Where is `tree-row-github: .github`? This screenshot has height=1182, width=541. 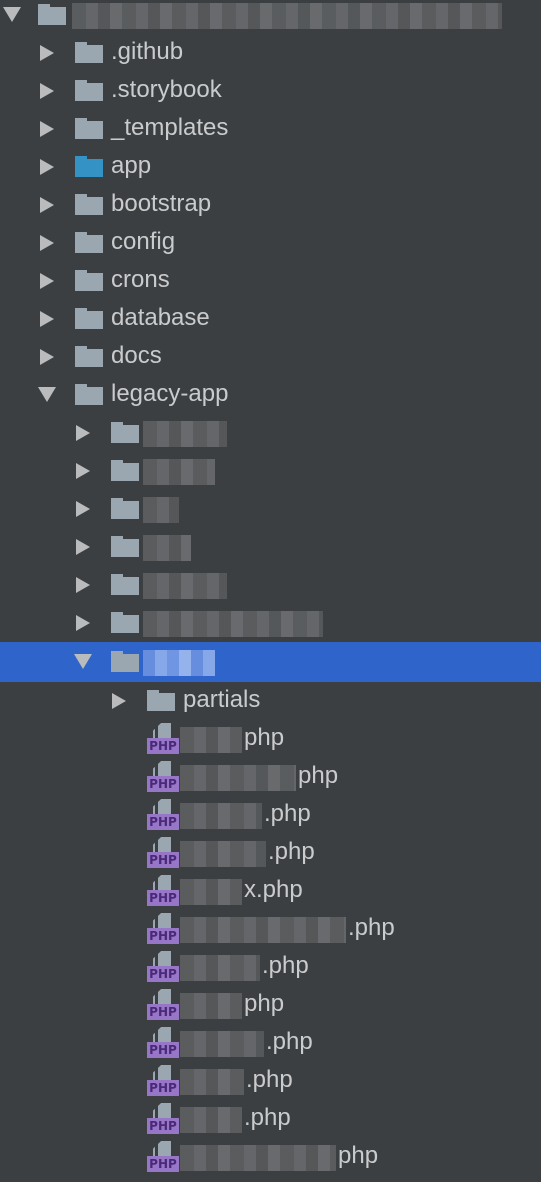 tree-row-github: .github is located at coordinates (270, 53).